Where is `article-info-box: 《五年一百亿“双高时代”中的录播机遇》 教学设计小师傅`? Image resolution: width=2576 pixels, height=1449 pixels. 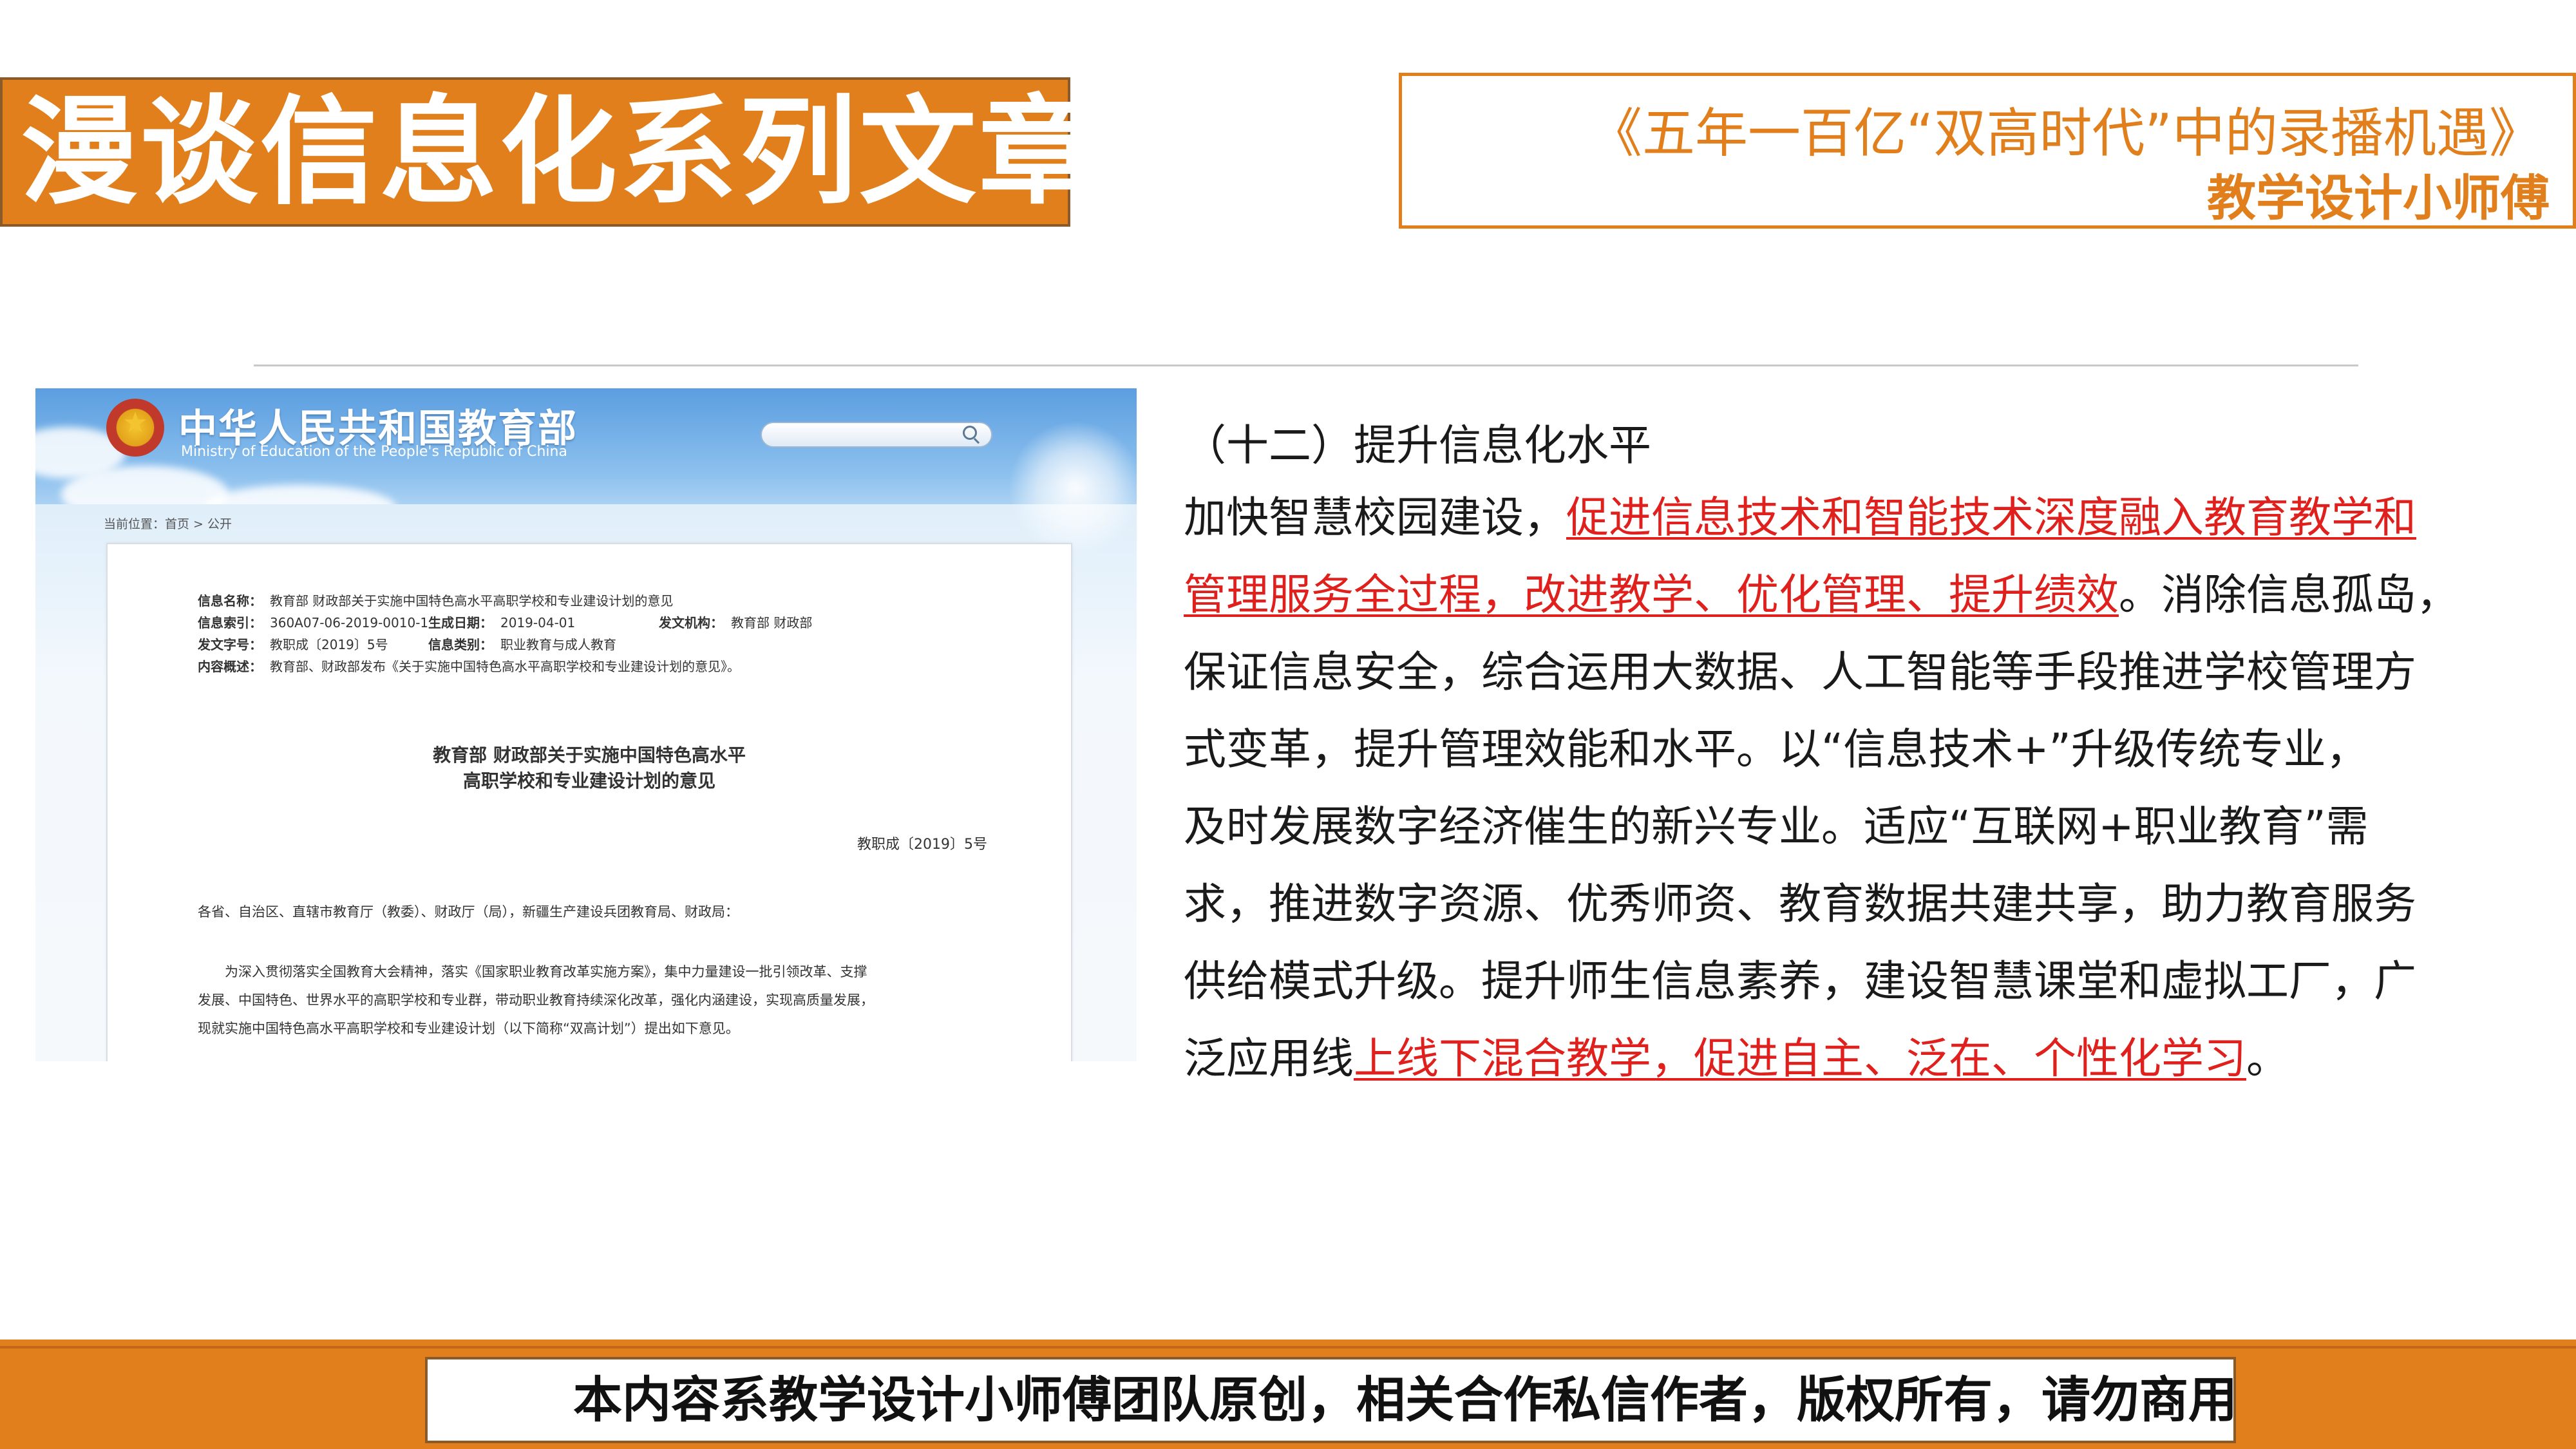 article-info-box: 《五年一百亿“双高时代”中的录播机遇》 教学设计小师傅 is located at coordinates (1987, 151).